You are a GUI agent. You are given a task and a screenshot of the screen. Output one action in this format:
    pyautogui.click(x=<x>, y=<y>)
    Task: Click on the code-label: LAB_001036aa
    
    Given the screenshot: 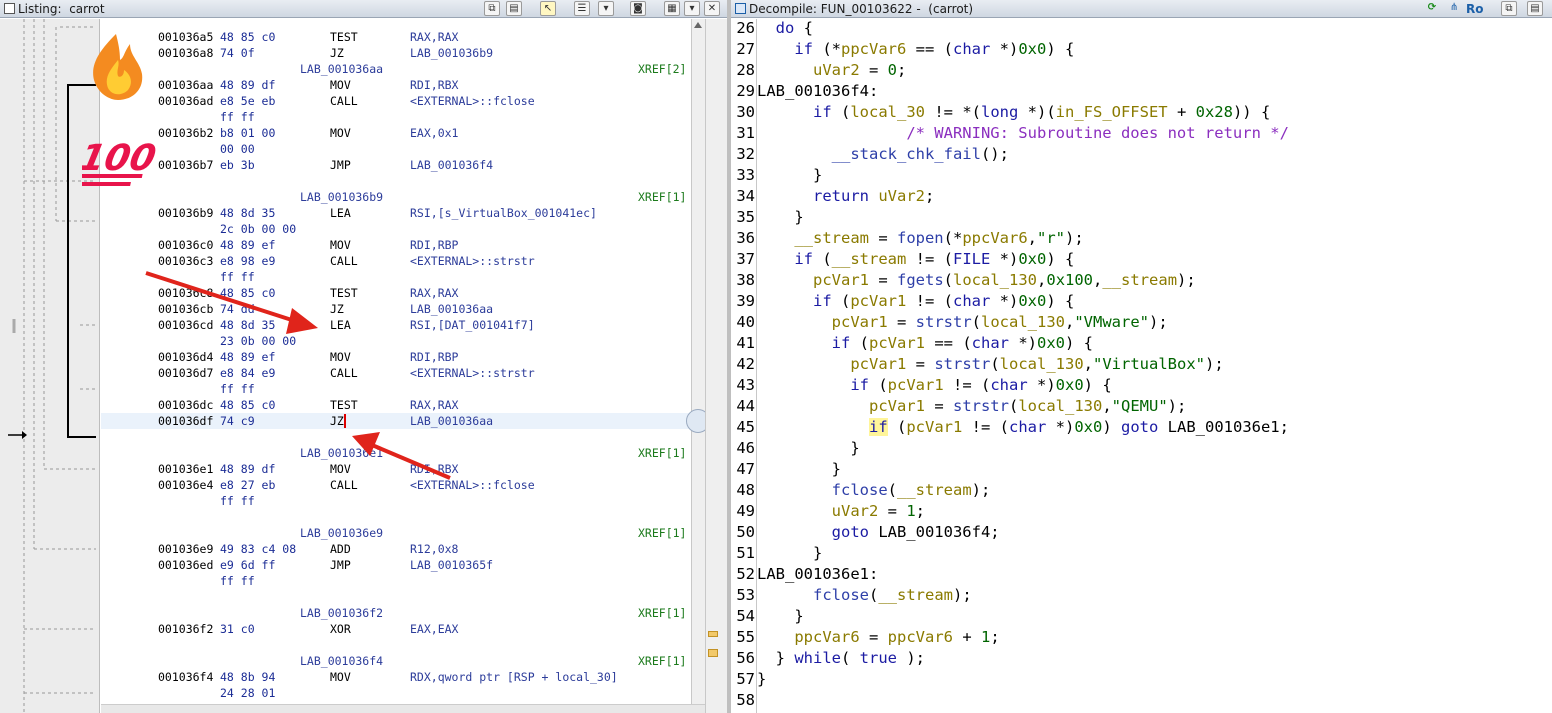 What is the action you would take?
    pyautogui.click(x=341, y=69)
    